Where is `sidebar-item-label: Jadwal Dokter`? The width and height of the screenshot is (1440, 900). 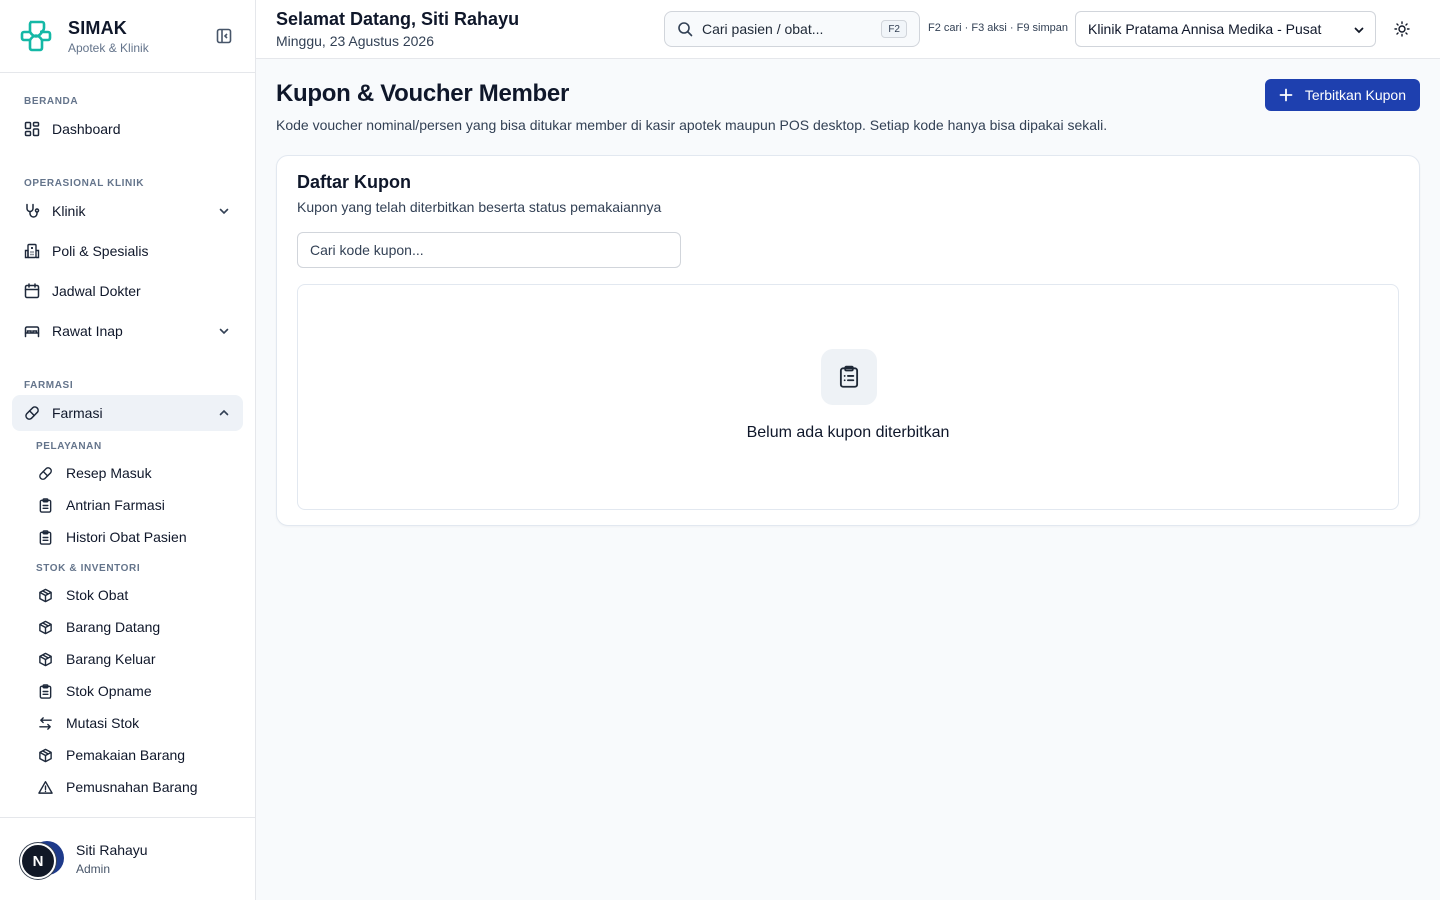
sidebar-item-label: Jadwal Dokter is located at coordinates (96, 291).